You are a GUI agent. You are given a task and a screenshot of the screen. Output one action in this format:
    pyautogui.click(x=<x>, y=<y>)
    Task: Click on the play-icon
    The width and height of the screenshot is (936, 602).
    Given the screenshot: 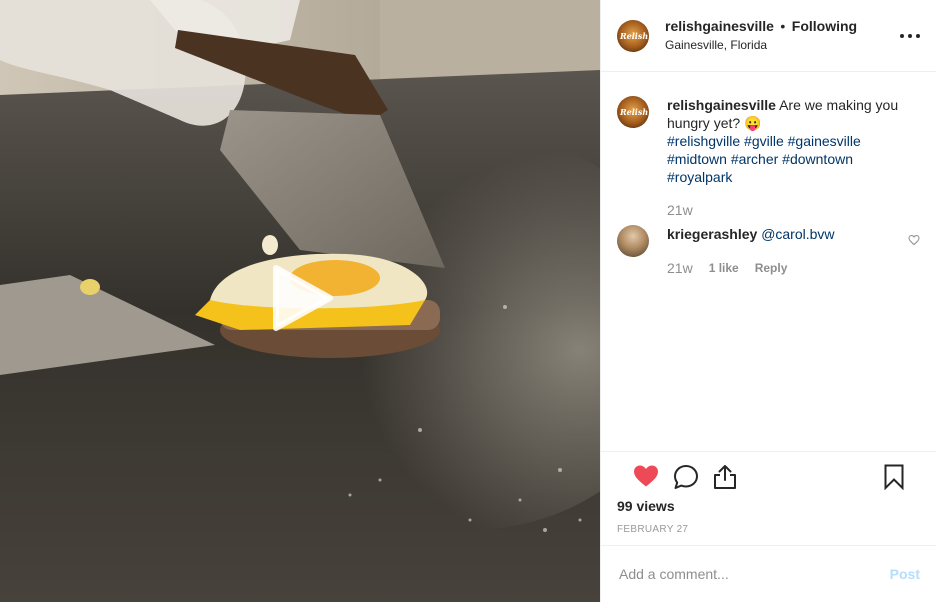 What is the action you would take?
    pyautogui.click(x=303, y=298)
    